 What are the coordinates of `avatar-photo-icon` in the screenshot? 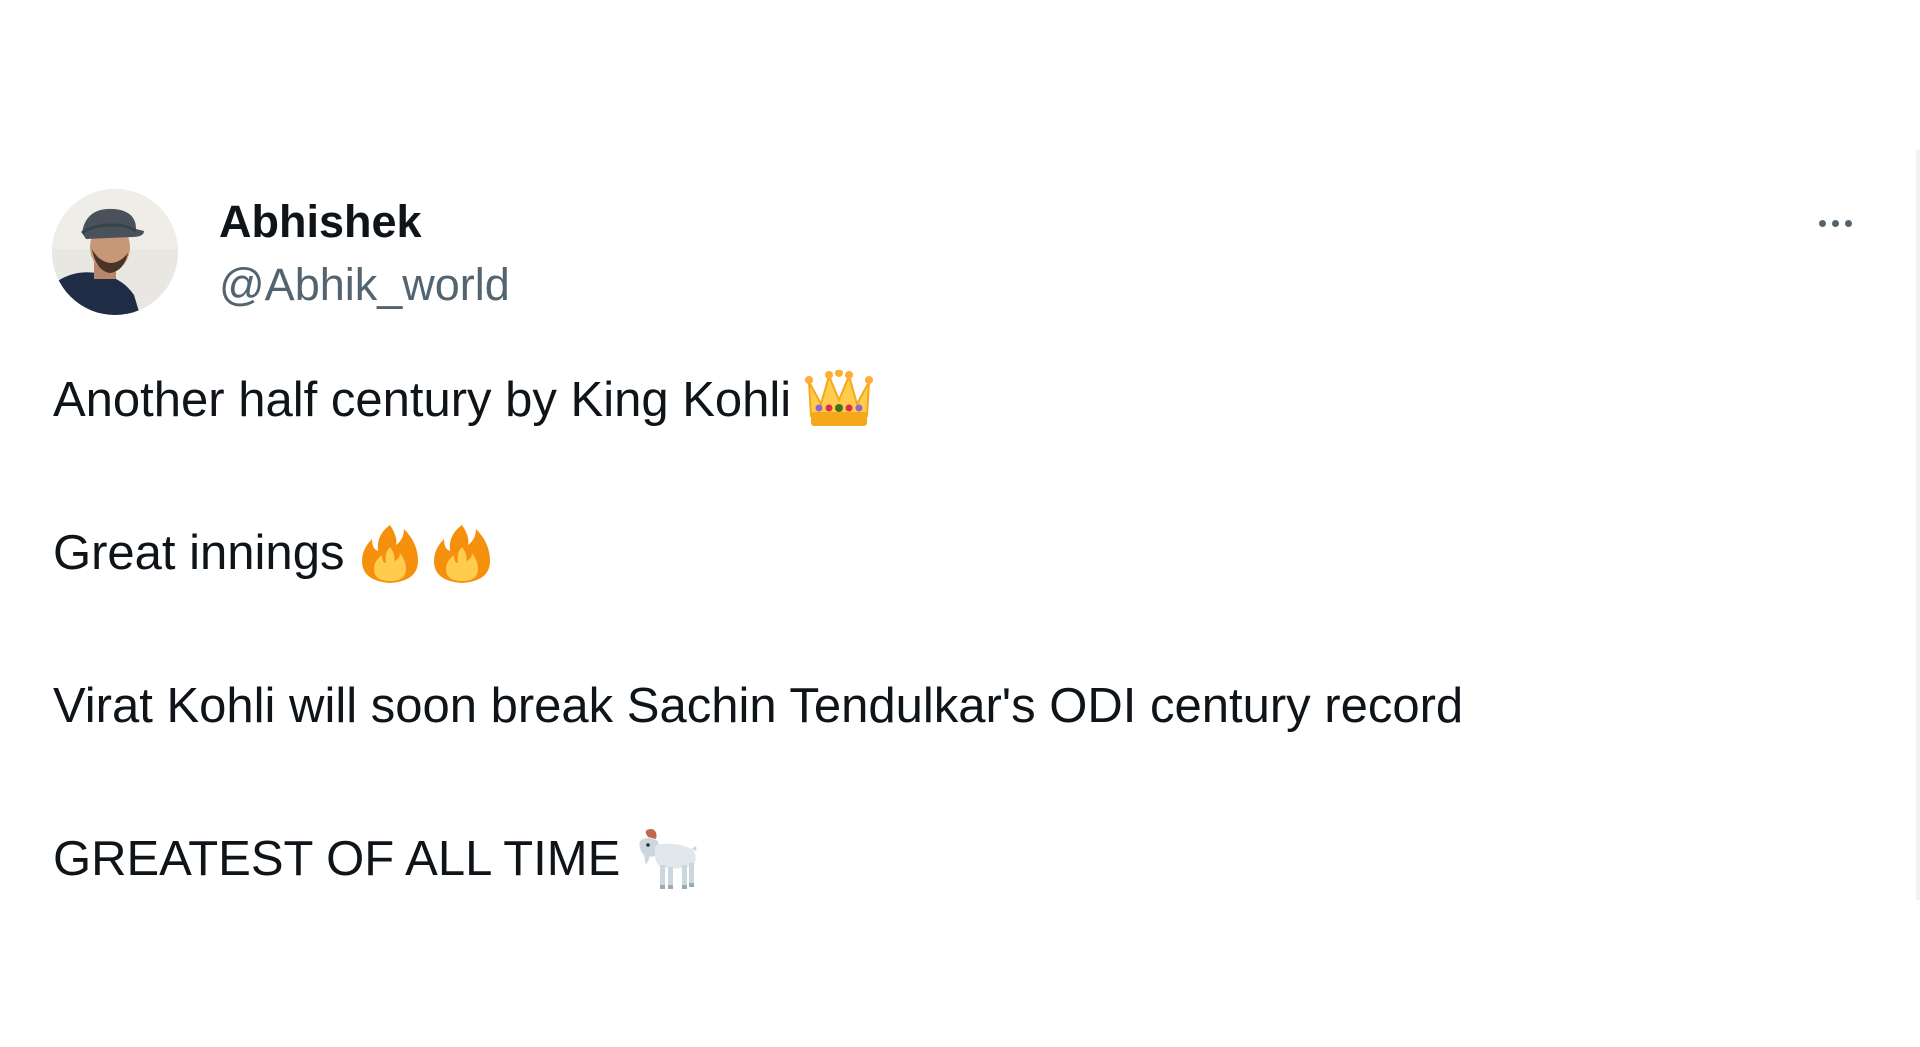 It's located at (115, 252).